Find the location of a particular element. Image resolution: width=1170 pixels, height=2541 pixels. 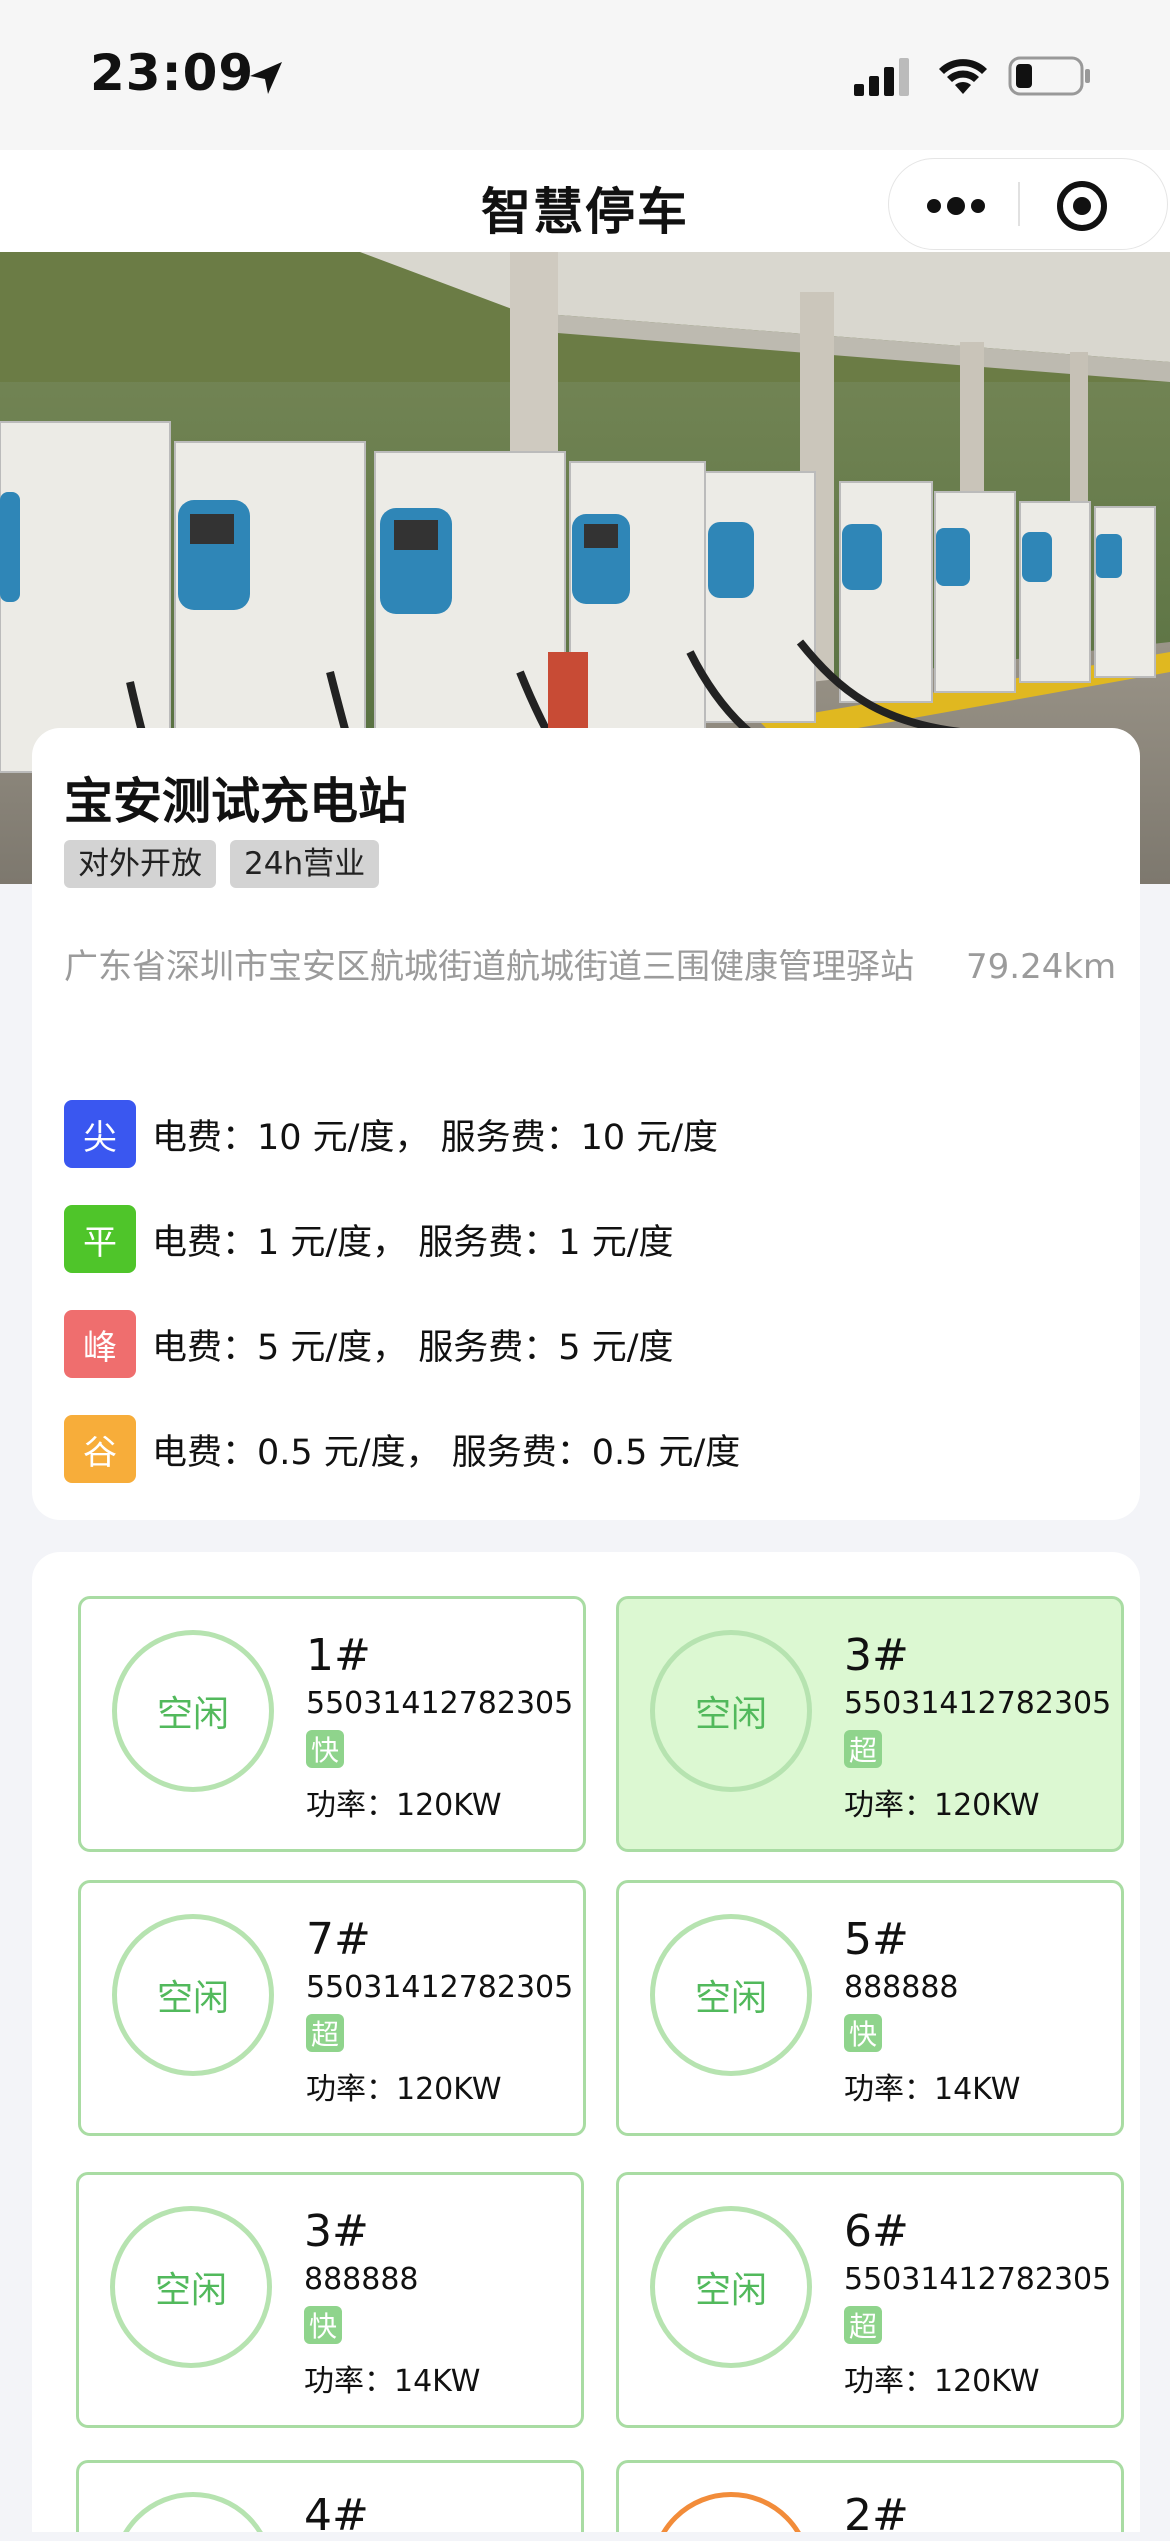

price-row-valley: 谷 电费：0.5 元/度， 服务费：0.5 元/度 is located at coordinates (402, 1449).